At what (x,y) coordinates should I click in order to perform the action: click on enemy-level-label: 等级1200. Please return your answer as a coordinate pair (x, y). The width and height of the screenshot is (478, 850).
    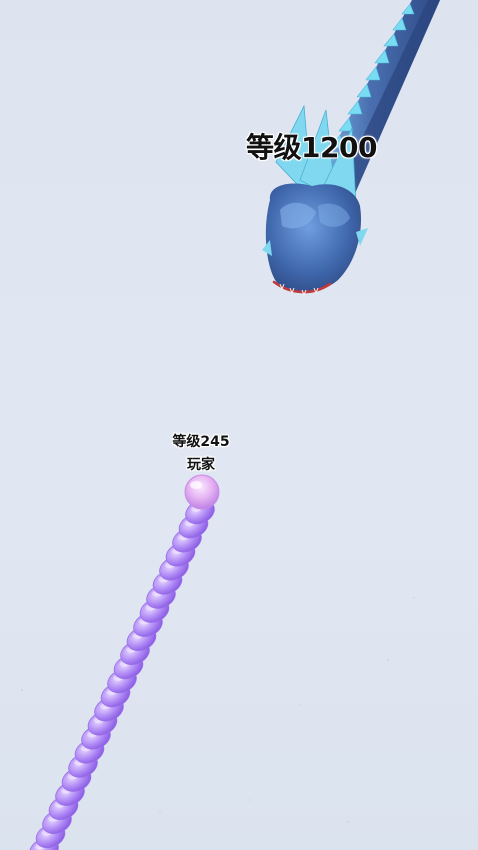
    Looking at the image, I should click on (311, 147).